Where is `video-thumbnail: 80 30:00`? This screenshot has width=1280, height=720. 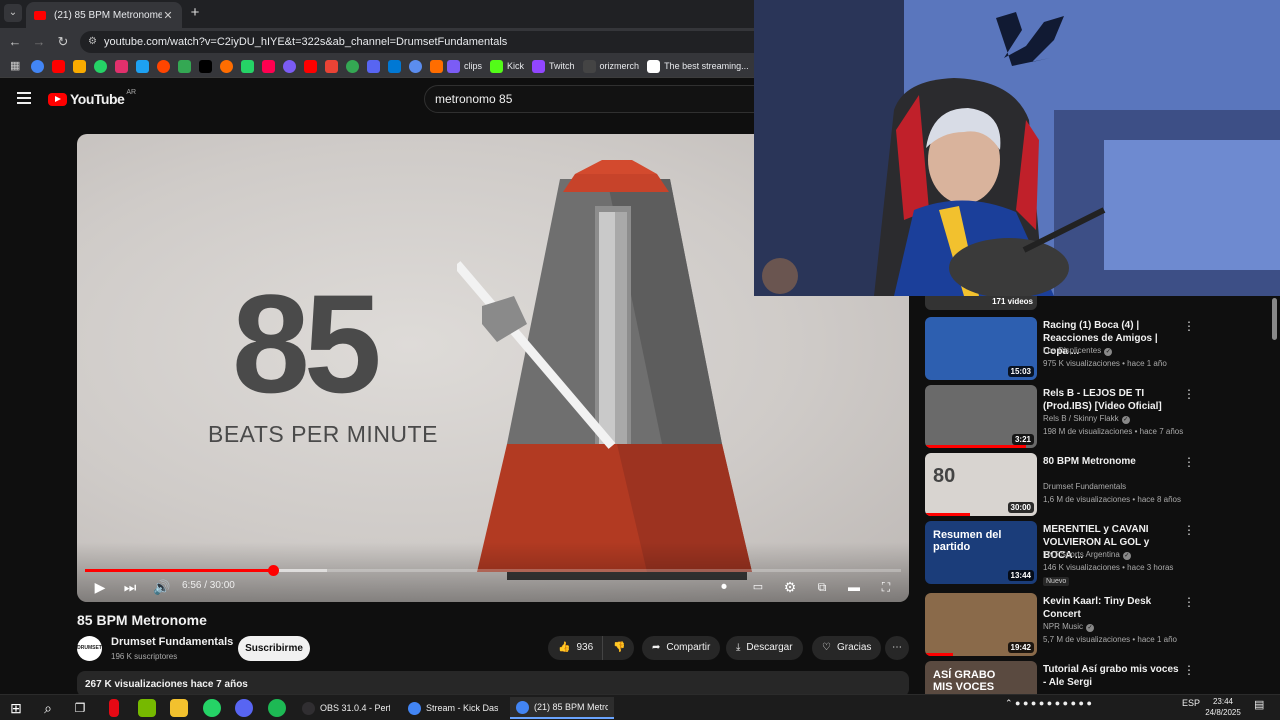 video-thumbnail: 80 30:00 is located at coordinates (981, 484).